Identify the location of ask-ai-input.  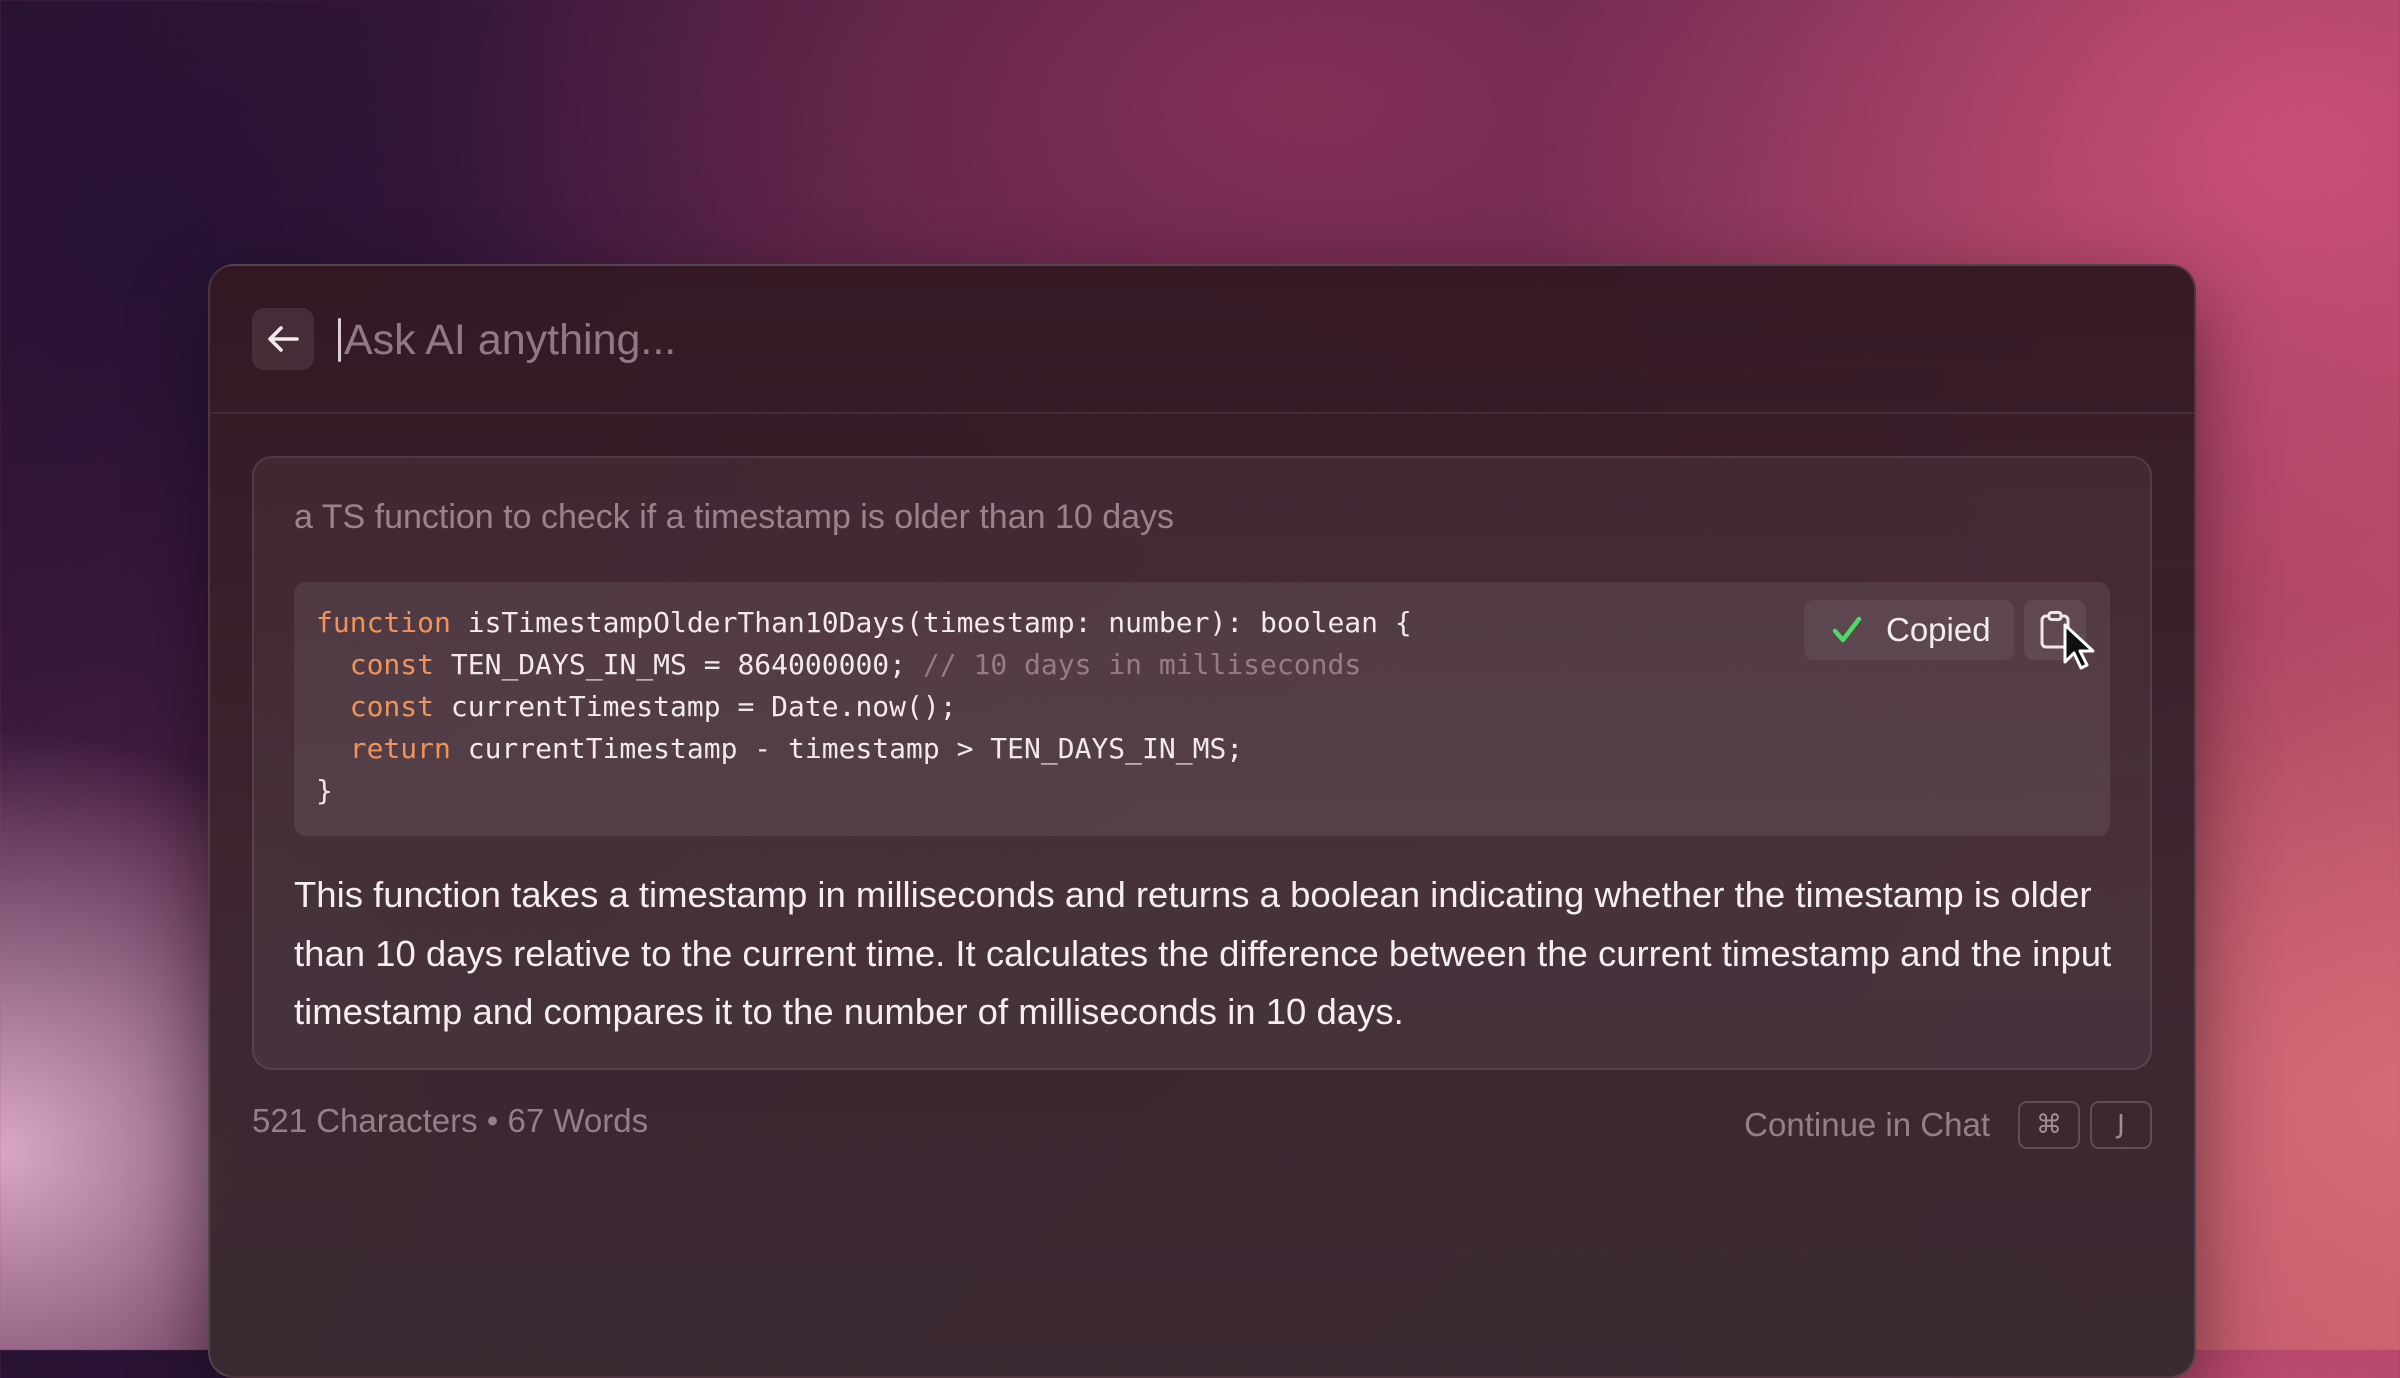
(1190, 340).